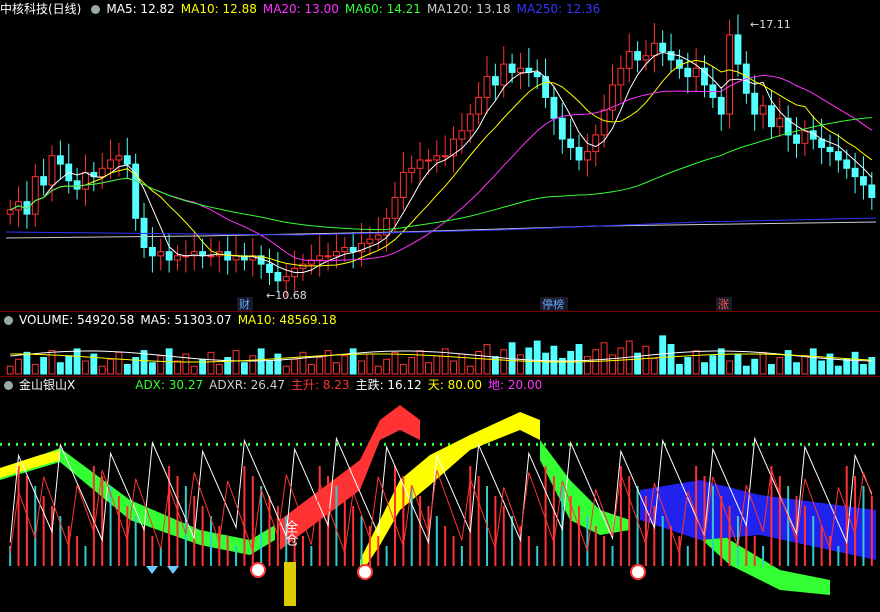  I want to click on event-tag: 财, so click(244, 304).